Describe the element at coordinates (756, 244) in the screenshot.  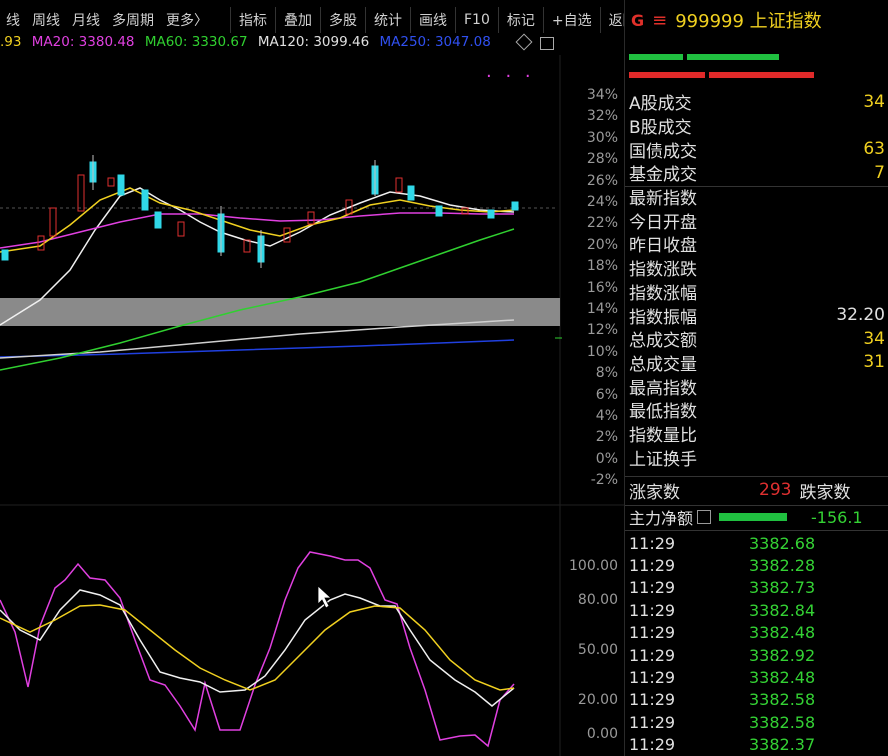
I see `info-row: 昨日收盘` at that location.